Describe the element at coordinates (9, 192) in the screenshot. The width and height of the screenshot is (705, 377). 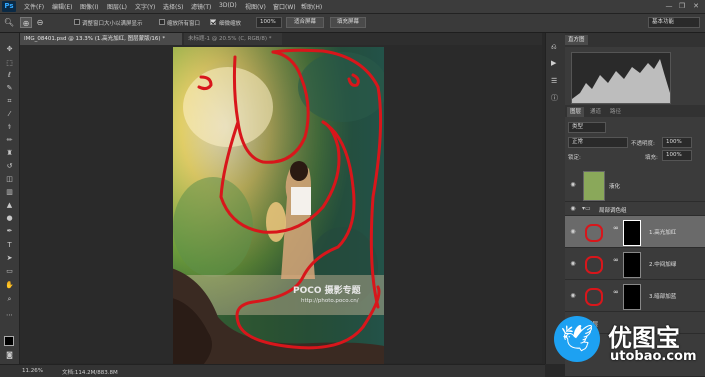
I see `gradient-icon: ▥` at that location.